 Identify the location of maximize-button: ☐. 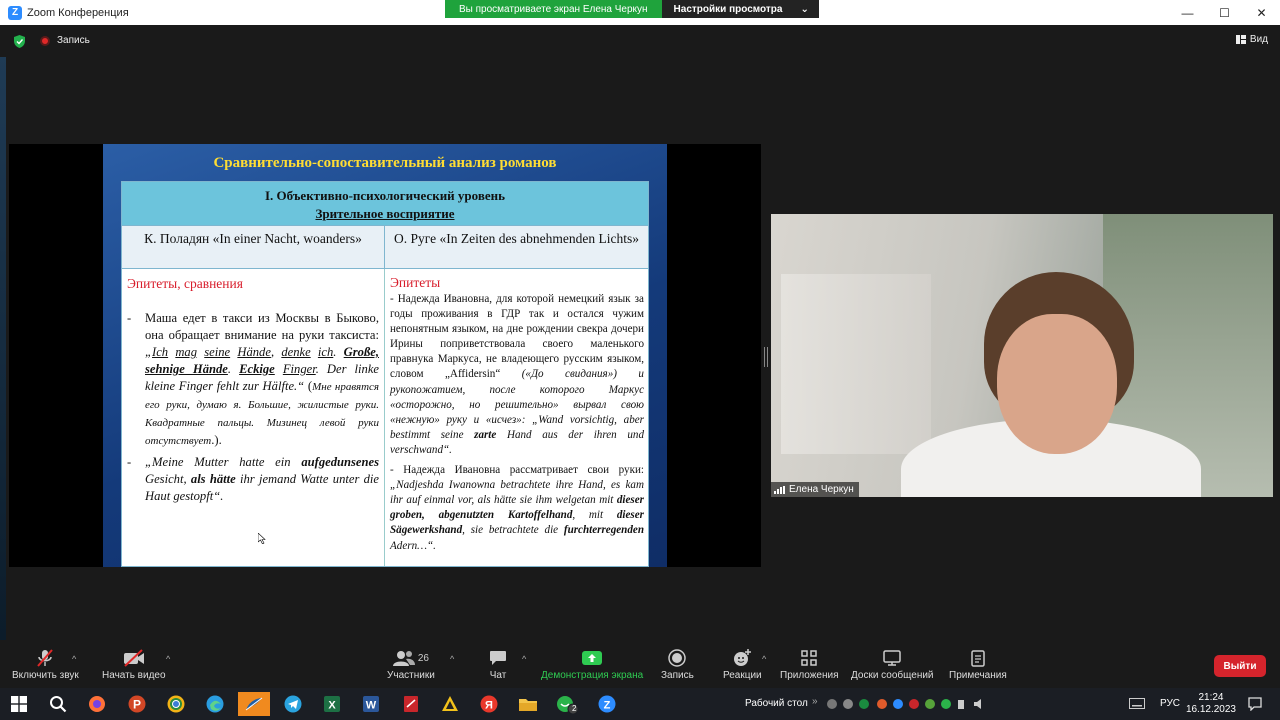
(1224, 12).